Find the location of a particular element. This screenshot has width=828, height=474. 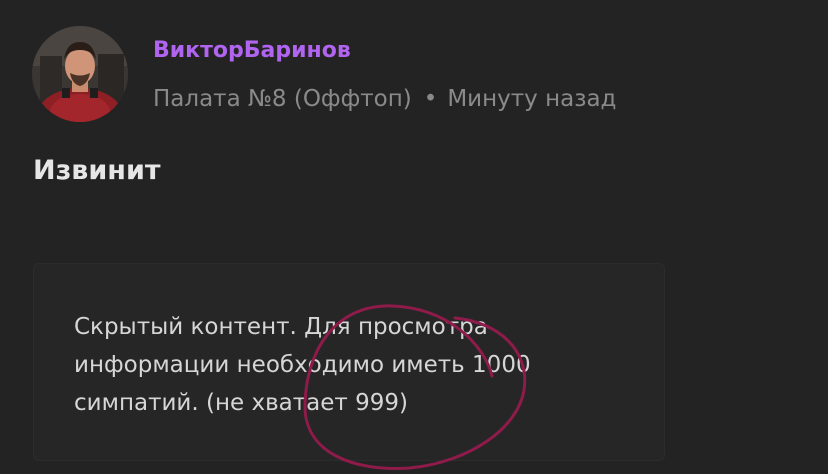

user-photo-icon is located at coordinates (80, 74).